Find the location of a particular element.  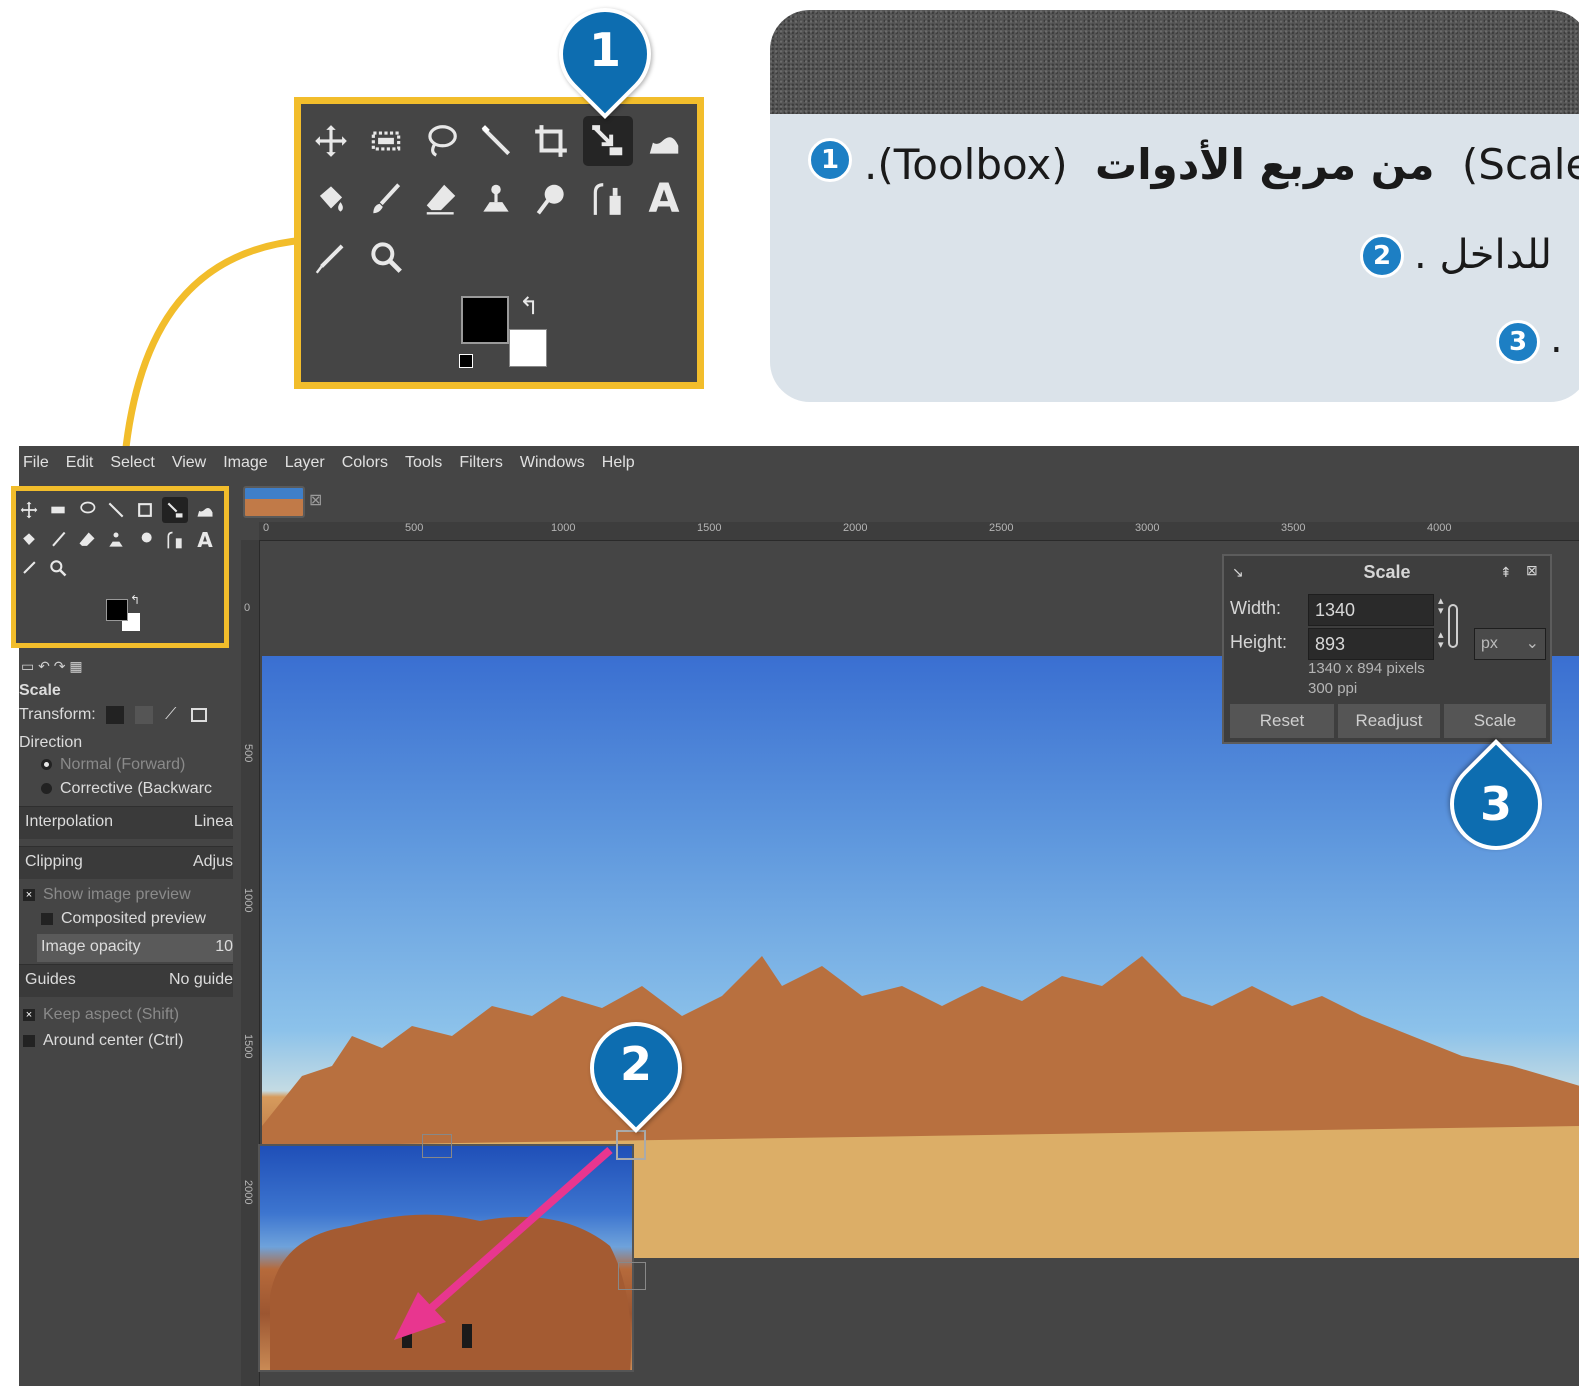

width-label: Width: is located at coordinates (1256, 608).